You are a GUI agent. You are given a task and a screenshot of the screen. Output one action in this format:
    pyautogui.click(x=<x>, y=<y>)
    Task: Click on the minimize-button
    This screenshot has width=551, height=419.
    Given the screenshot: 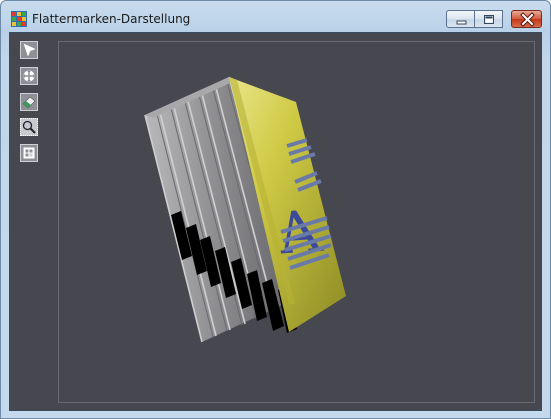 What is the action you would take?
    pyautogui.click(x=460, y=19)
    